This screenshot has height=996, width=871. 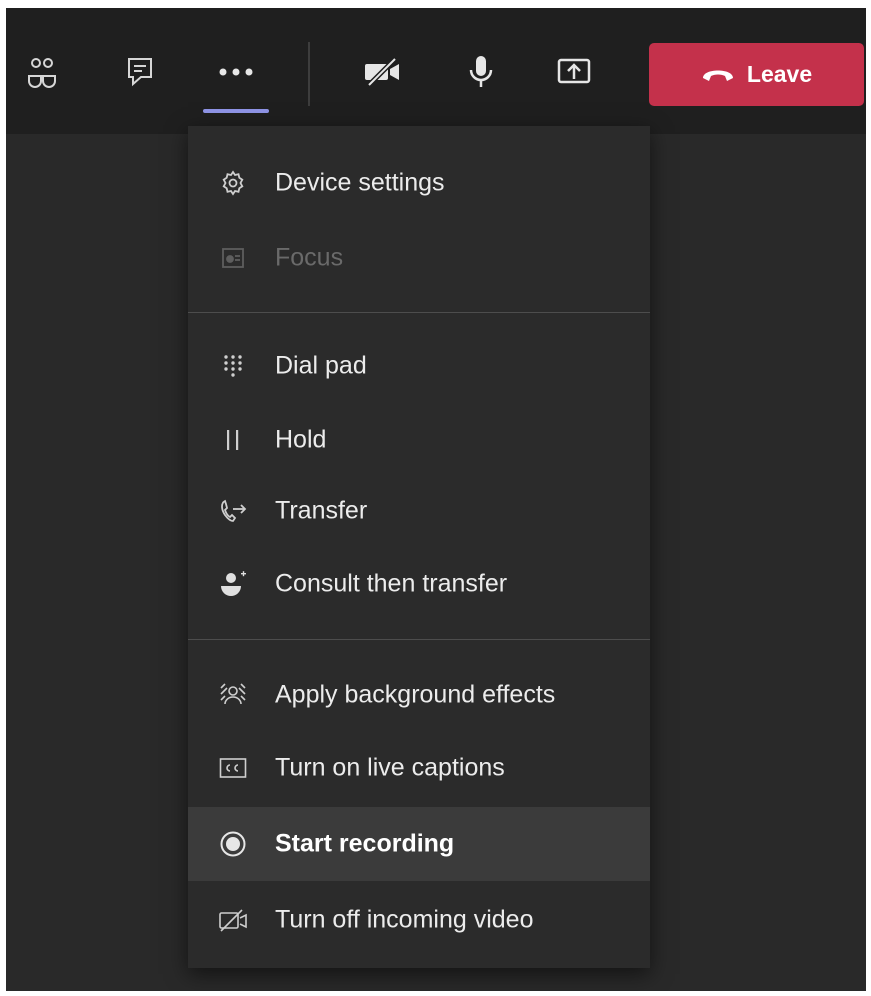 I want to click on participants-button, so click(x=42, y=72).